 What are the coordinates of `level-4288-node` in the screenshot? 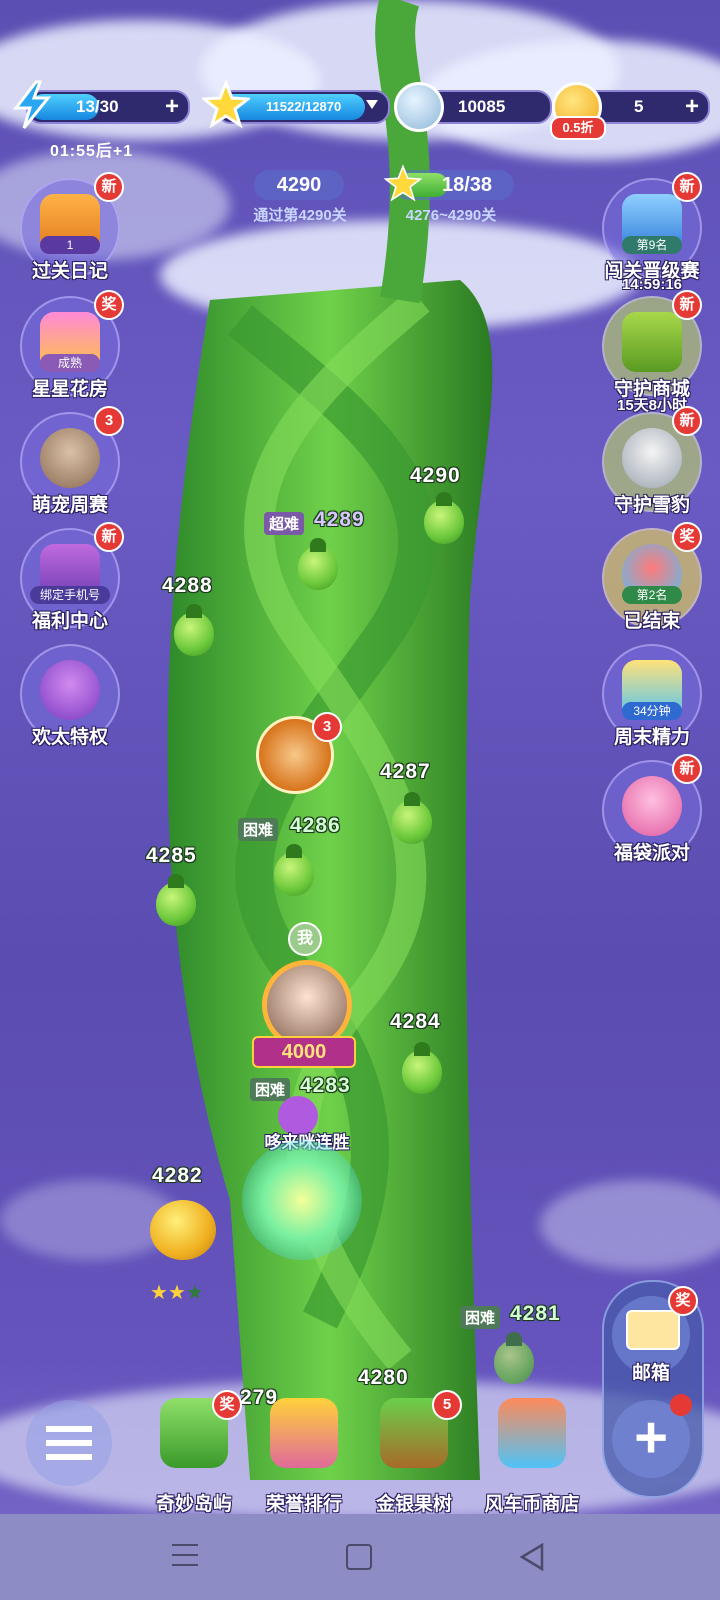 It's located at (194, 630).